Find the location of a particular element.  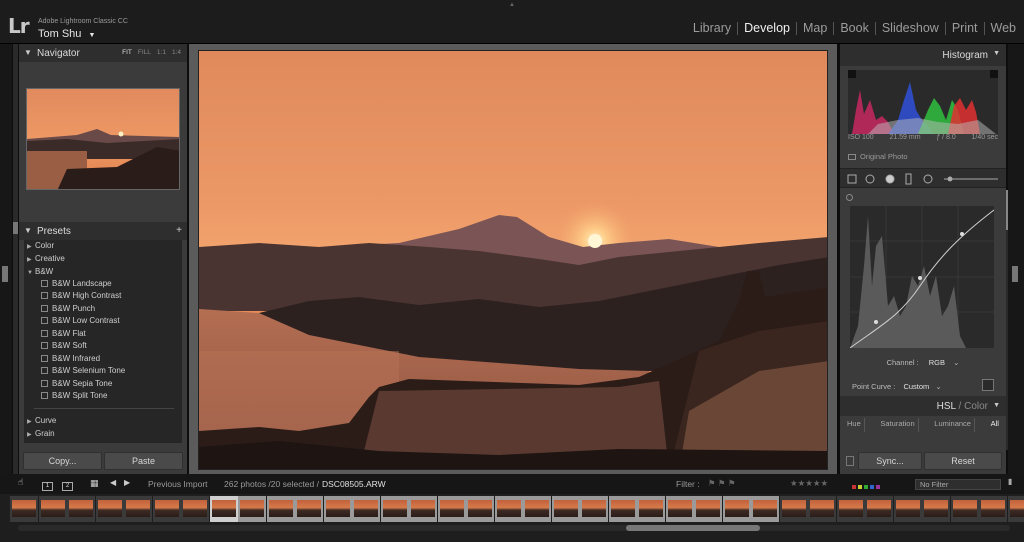

filmstrip-source: Previous Import is located at coordinates (178, 484).